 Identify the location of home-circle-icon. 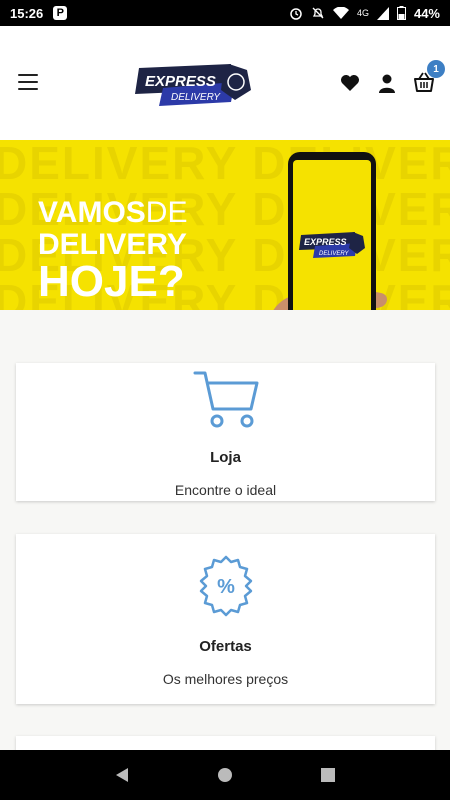
(224, 775).